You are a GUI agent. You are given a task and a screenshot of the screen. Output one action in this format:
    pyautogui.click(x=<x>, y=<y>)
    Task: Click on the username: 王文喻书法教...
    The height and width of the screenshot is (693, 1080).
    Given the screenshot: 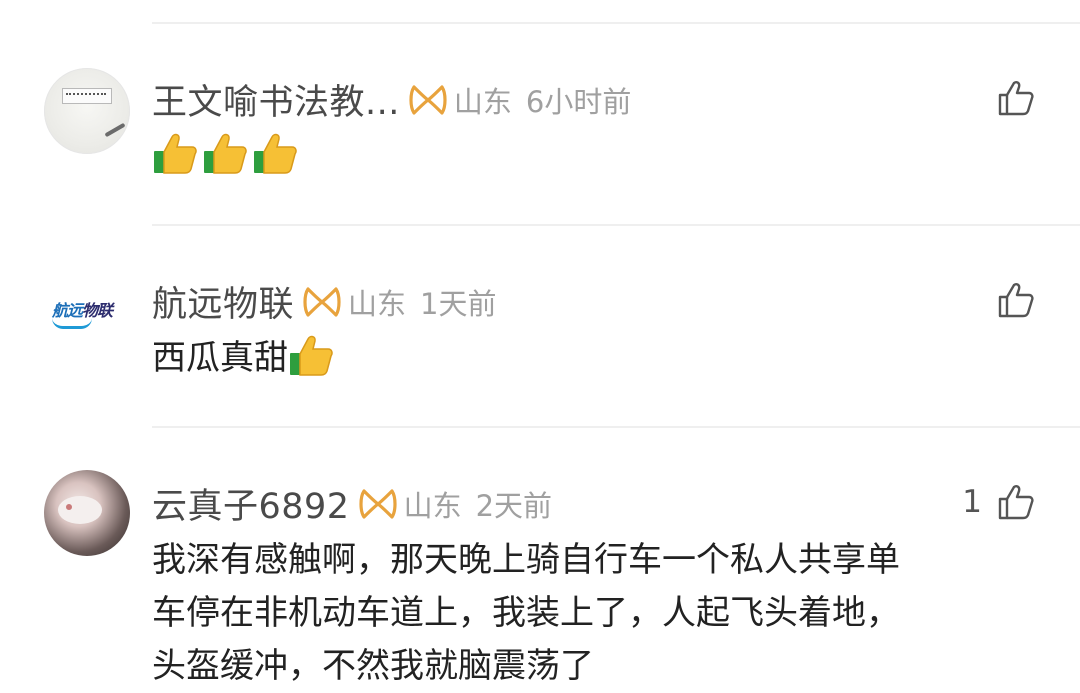 What is the action you would take?
    pyautogui.click(x=276, y=99)
    